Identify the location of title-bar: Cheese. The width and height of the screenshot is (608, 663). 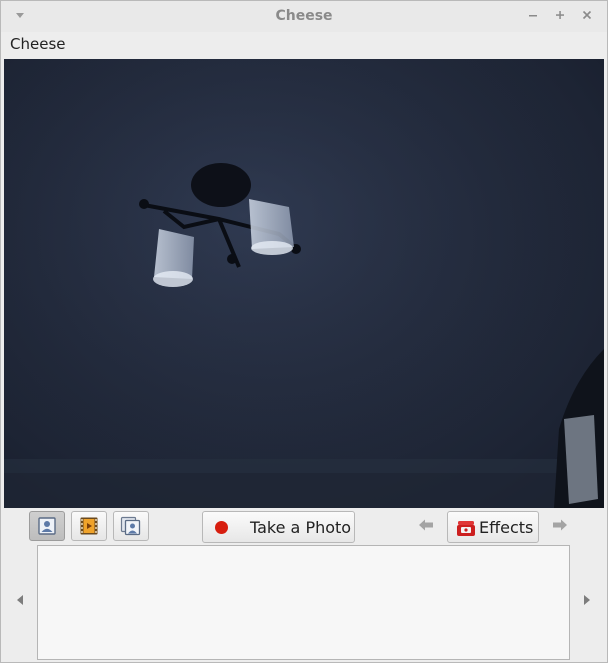
(304, 16).